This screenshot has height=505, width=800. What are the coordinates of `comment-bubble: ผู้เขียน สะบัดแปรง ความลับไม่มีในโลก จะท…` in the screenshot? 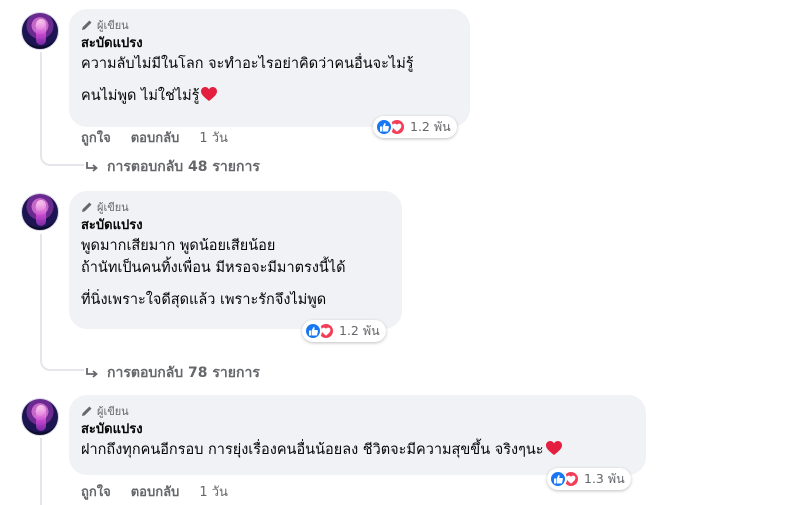 It's located at (269, 68).